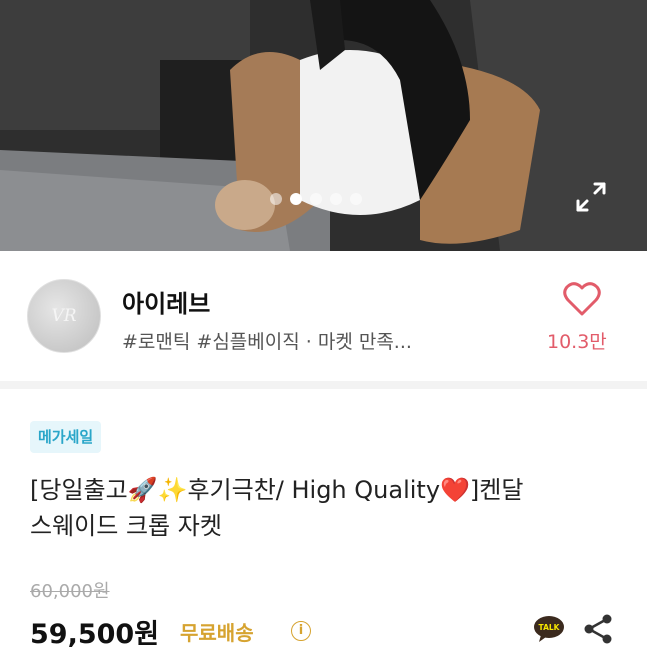 The height and width of the screenshot is (647, 647). I want to click on heart-outline-icon, so click(582, 299).